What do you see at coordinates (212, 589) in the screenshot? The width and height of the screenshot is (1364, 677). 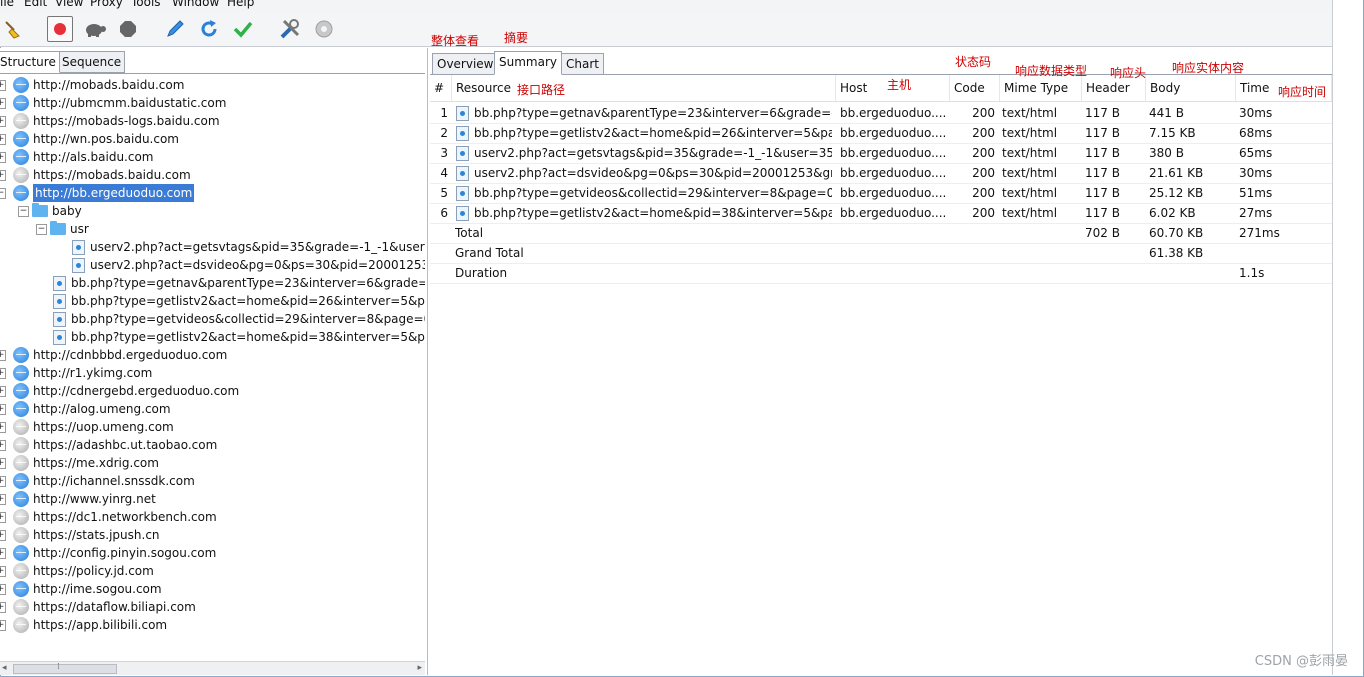 I see `tree-item: + http://ime.sogou.com` at bounding box center [212, 589].